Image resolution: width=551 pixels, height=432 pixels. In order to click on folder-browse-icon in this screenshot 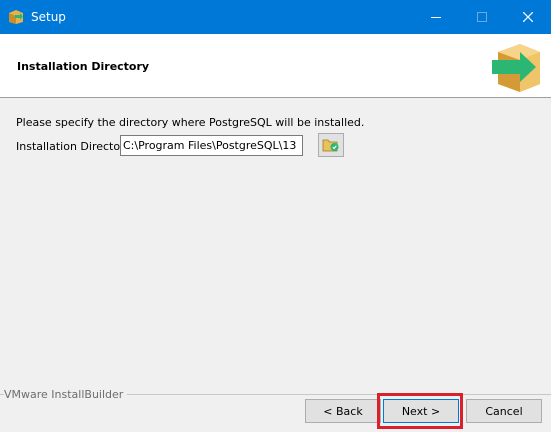, I will do `click(330, 145)`.